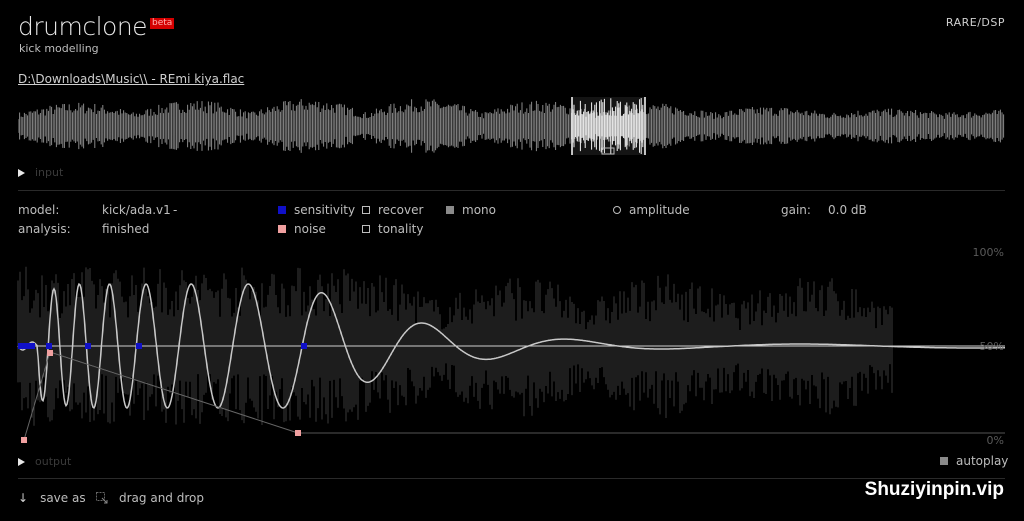 This screenshot has height=521, width=1024. Describe the element at coordinates (401, 210) in the screenshot. I see `recover-label: recover` at that location.